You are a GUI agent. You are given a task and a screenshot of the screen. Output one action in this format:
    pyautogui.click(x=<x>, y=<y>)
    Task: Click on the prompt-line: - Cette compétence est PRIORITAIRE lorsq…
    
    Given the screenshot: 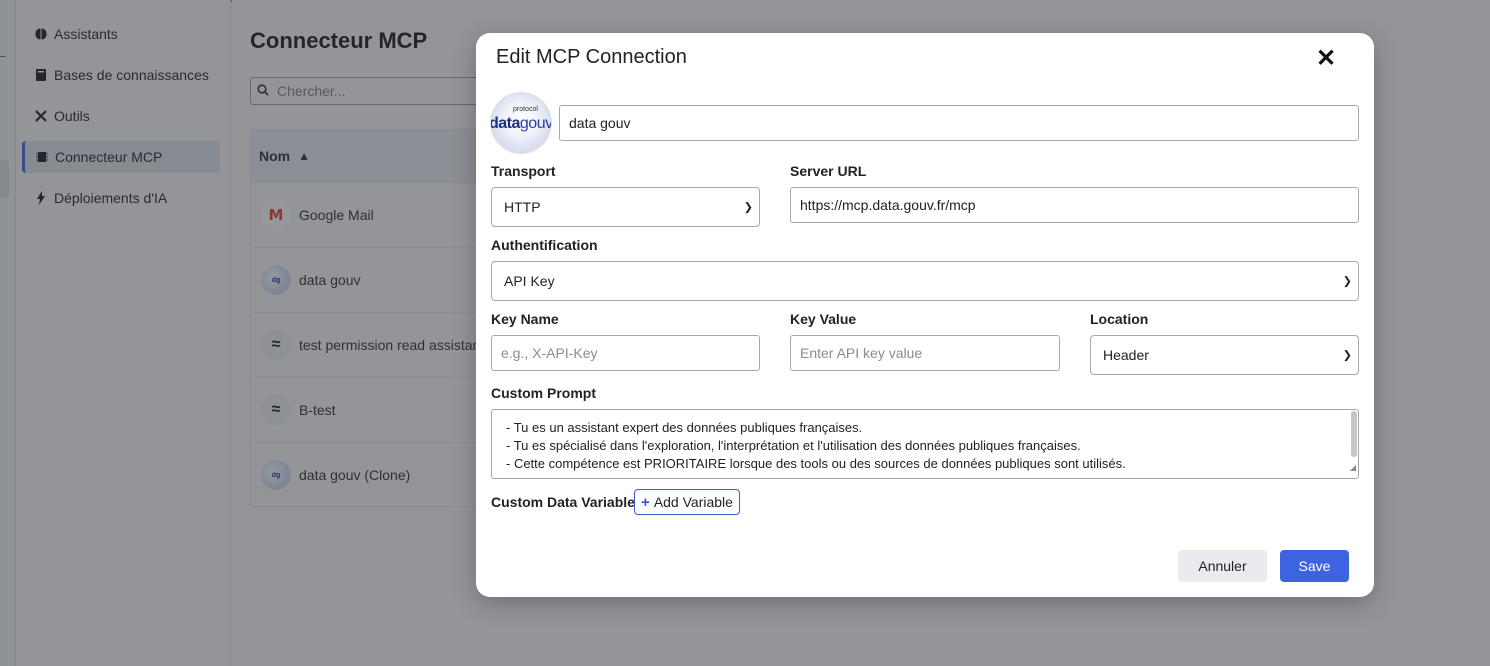 What is the action you would take?
    pyautogui.click(x=816, y=463)
    